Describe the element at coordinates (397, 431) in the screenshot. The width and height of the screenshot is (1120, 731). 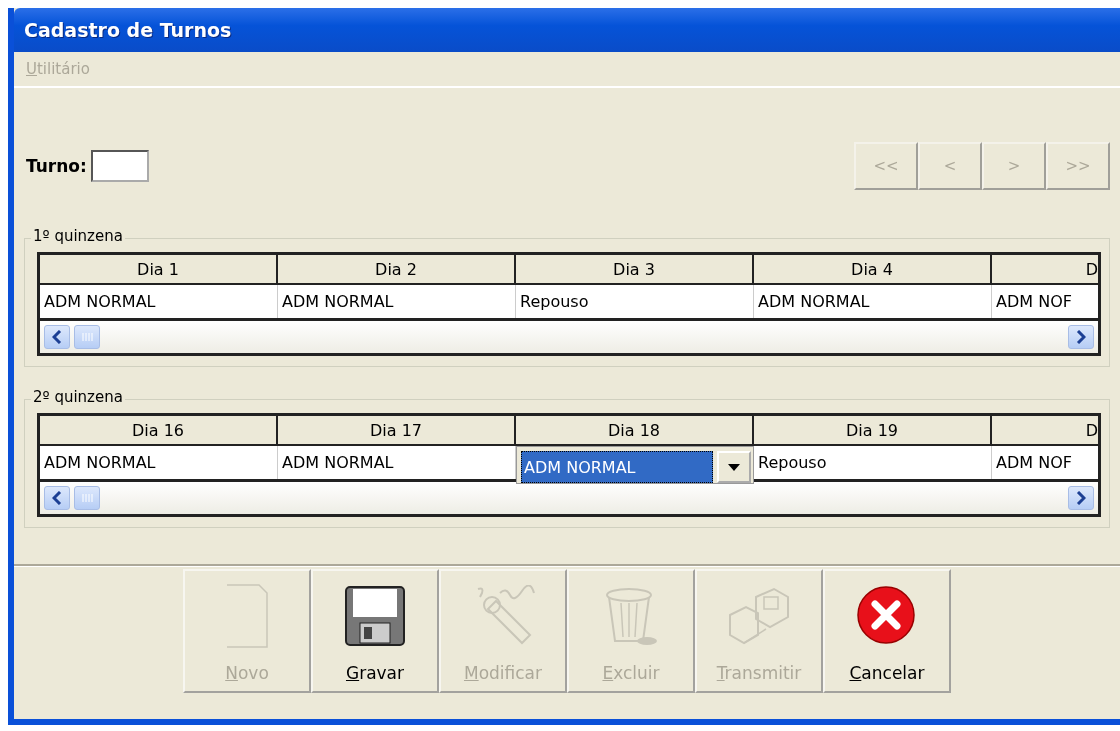
I see `column-header: Dia 17` at that location.